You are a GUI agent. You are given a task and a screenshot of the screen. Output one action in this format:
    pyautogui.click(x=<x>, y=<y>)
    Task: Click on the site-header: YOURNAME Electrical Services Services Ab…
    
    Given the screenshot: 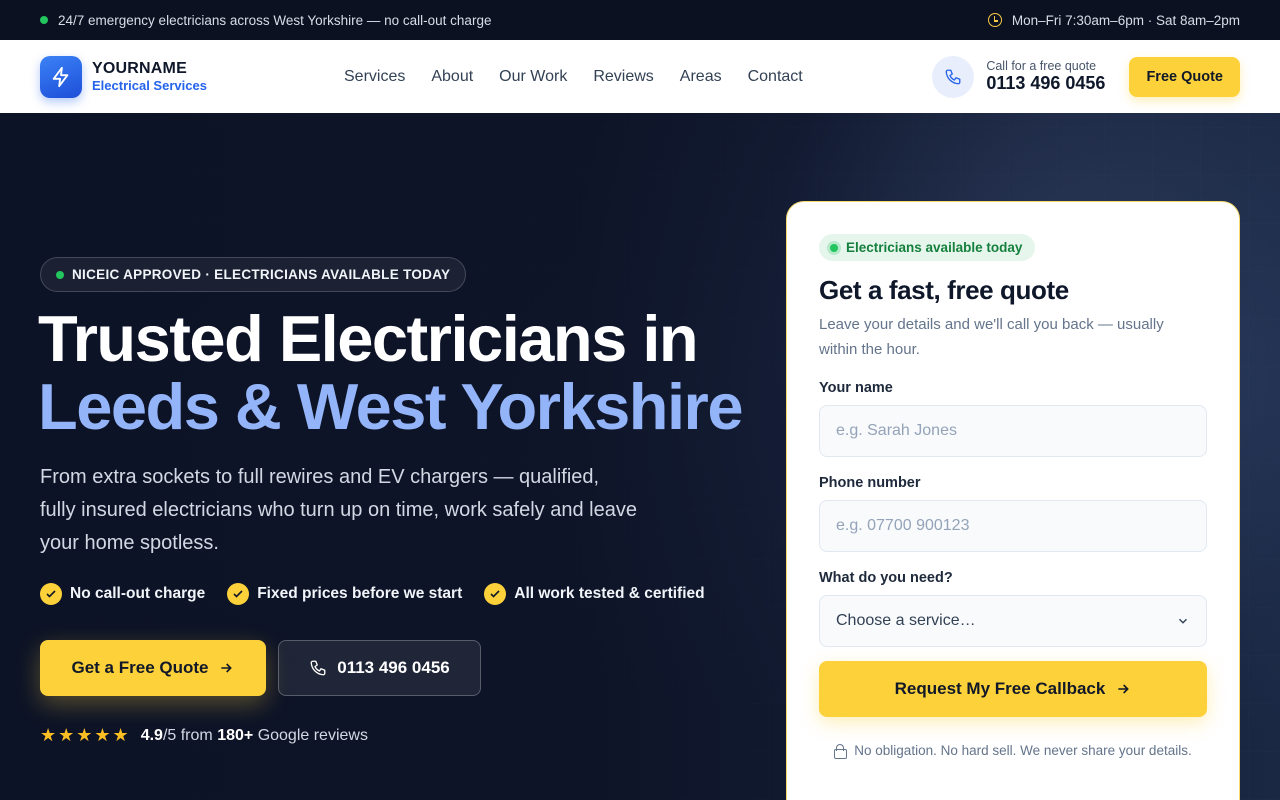 What is the action you would take?
    pyautogui.click(x=640, y=76)
    